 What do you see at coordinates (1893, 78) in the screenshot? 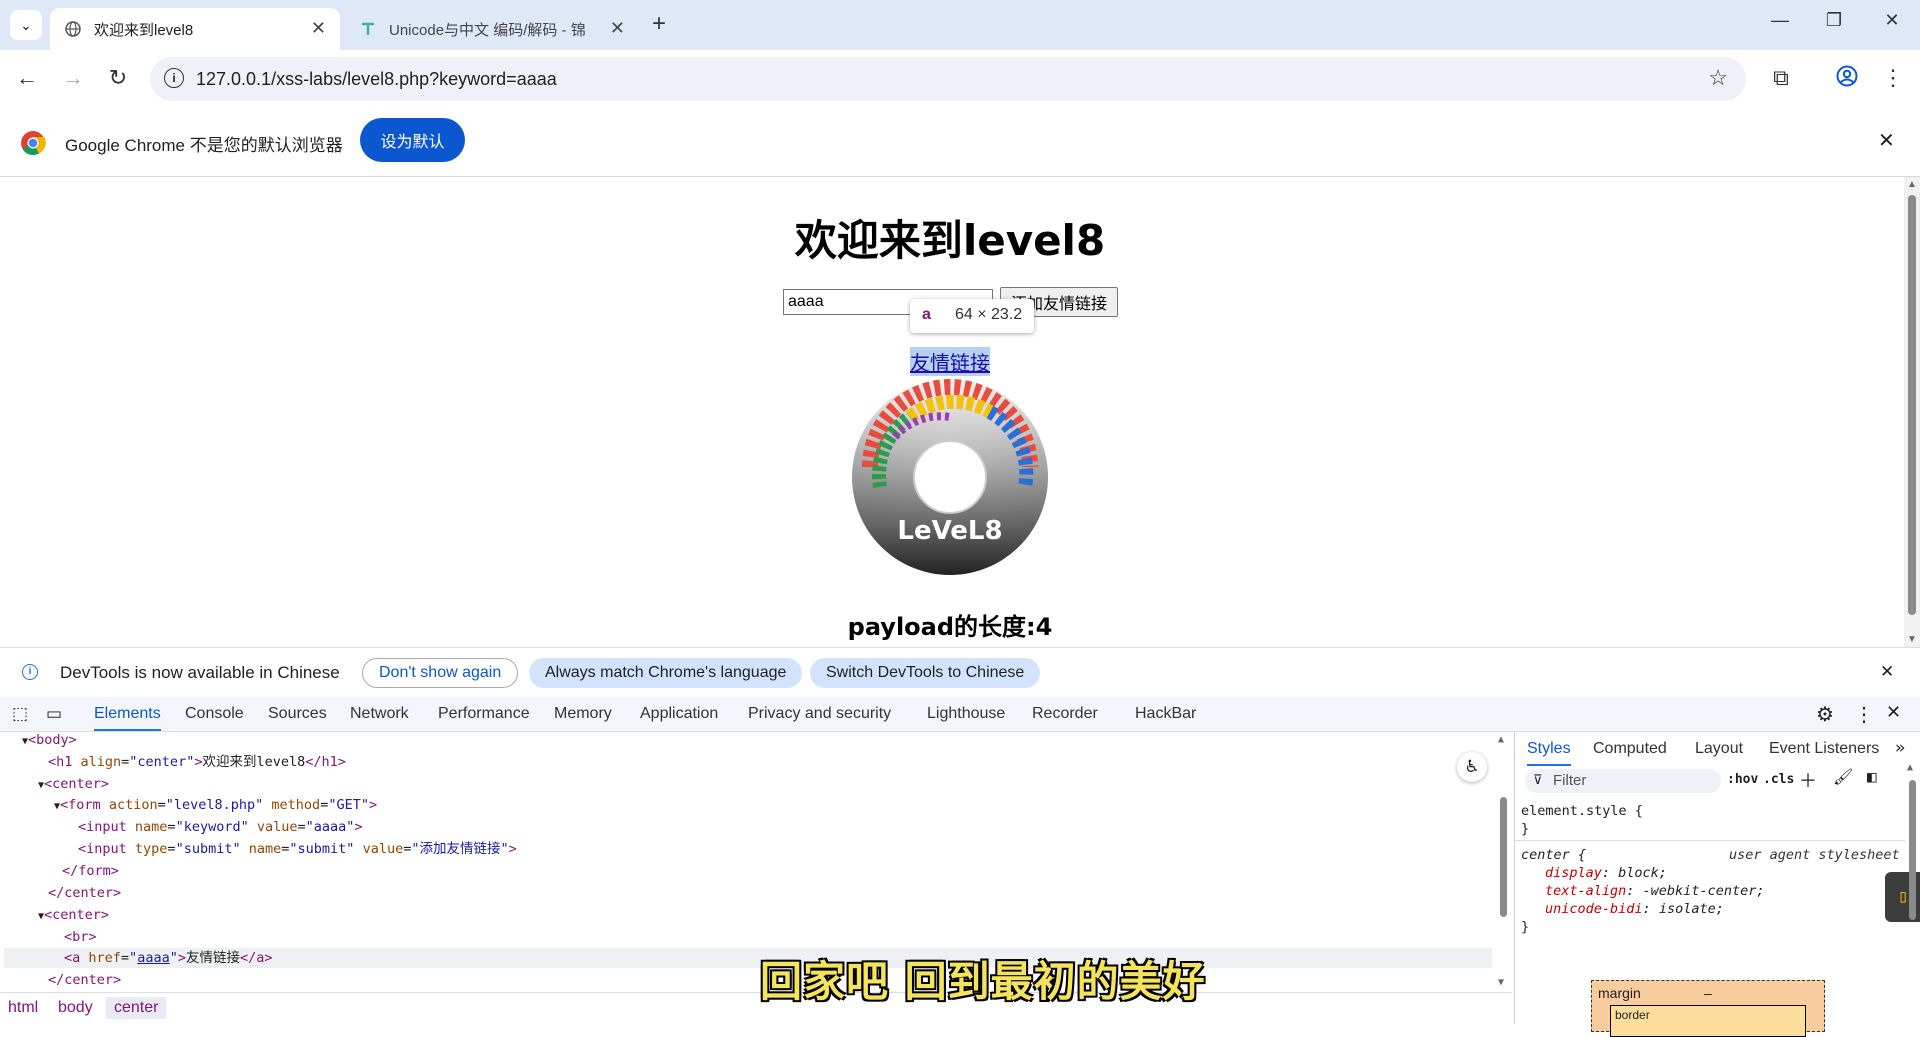
I see `menu-icon: ⋮` at bounding box center [1893, 78].